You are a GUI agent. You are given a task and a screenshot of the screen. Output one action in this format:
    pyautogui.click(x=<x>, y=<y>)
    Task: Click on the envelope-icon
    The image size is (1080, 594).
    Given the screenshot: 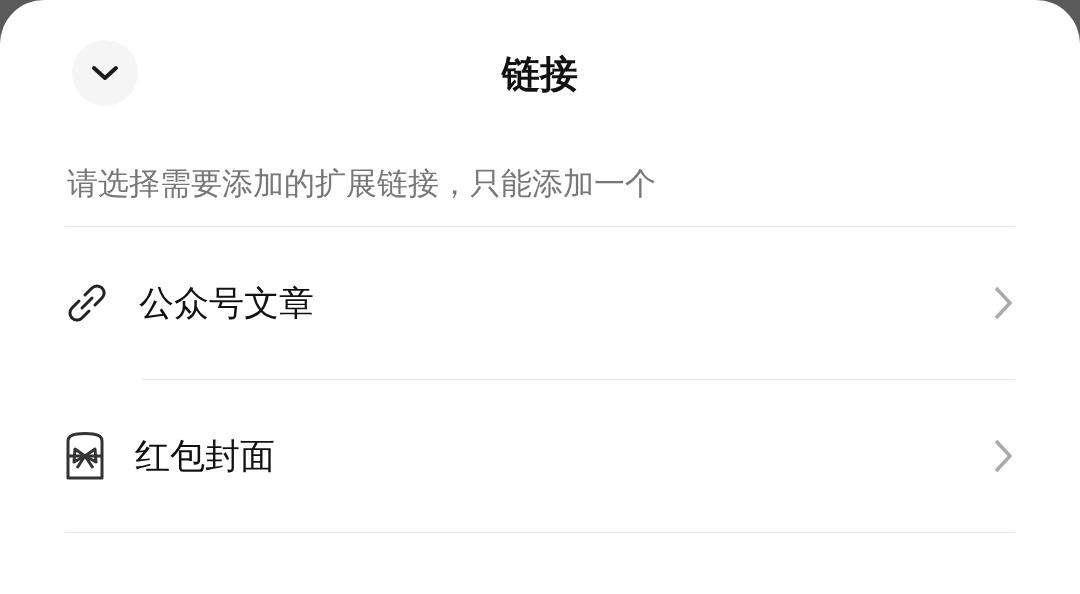 What is the action you would take?
    pyautogui.click(x=85, y=456)
    